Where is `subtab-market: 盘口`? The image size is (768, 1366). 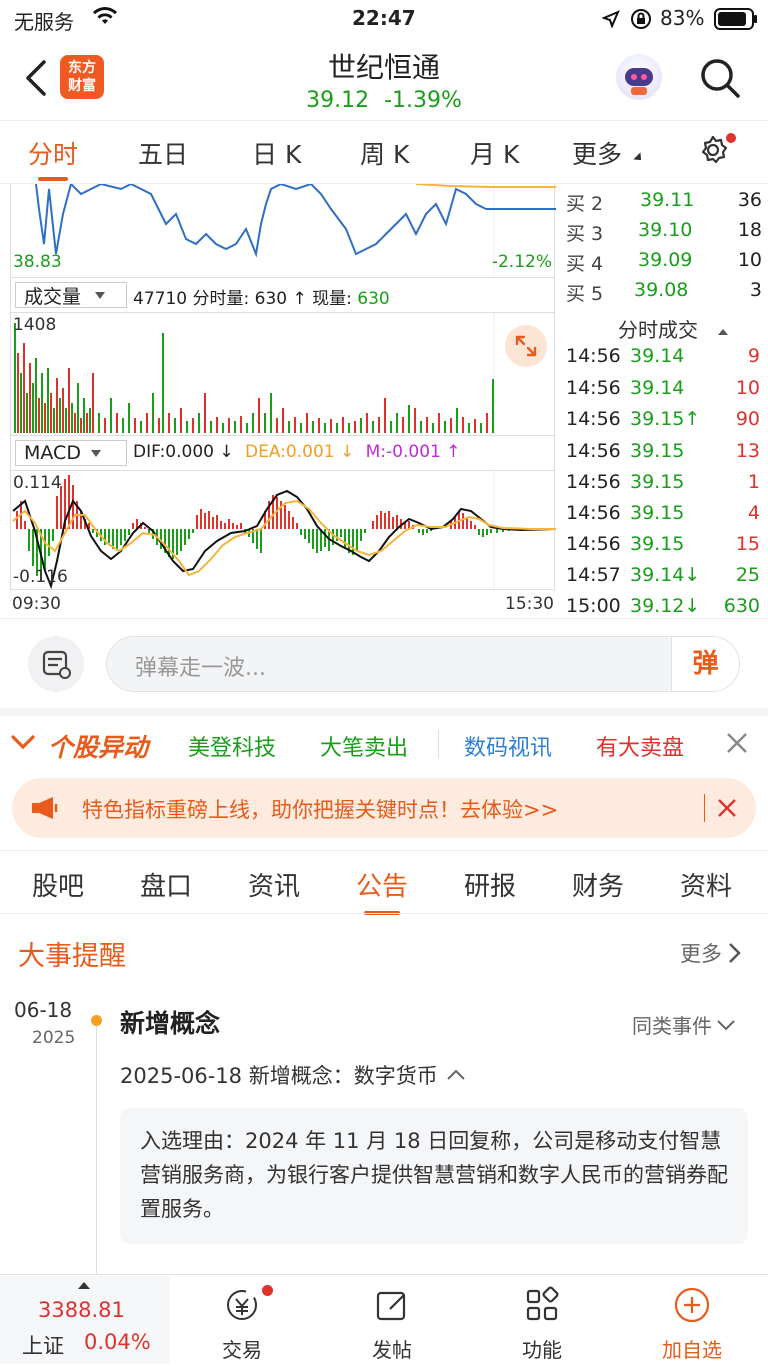 subtab-market: 盘口 is located at coordinates (166, 884).